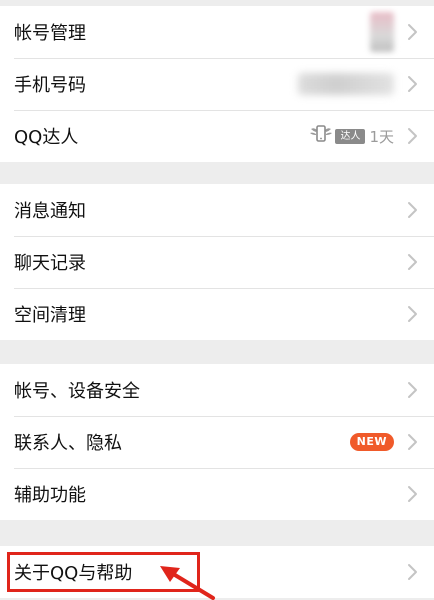 The image size is (434, 600). What do you see at coordinates (77, 391) in the screenshot?
I see `settings-item-label: 帐号、设备安全` at bounding box center [77, 391].